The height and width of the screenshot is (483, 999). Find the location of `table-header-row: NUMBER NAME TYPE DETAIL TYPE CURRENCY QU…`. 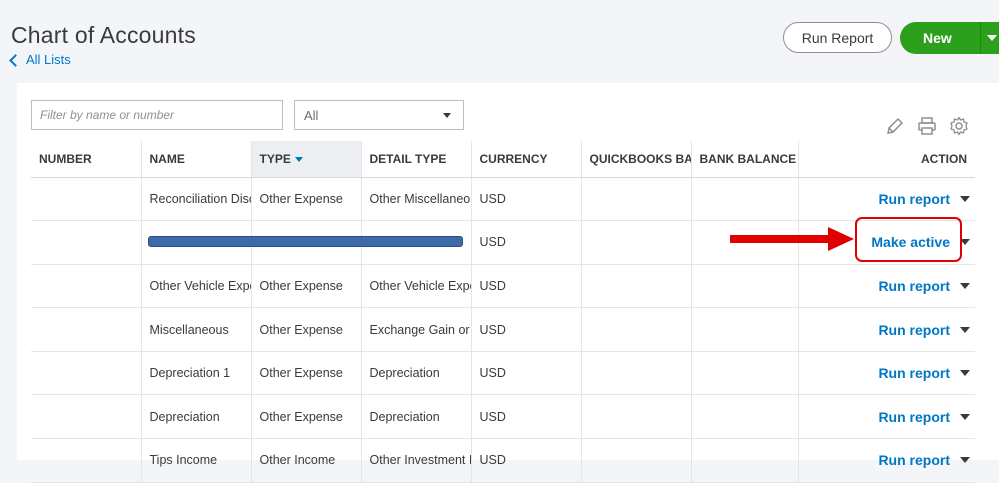

table-header-row: NUMBER NAME TYPE DETAIL TYPE CURRENCY QU… is located at coordinates (503, 159).